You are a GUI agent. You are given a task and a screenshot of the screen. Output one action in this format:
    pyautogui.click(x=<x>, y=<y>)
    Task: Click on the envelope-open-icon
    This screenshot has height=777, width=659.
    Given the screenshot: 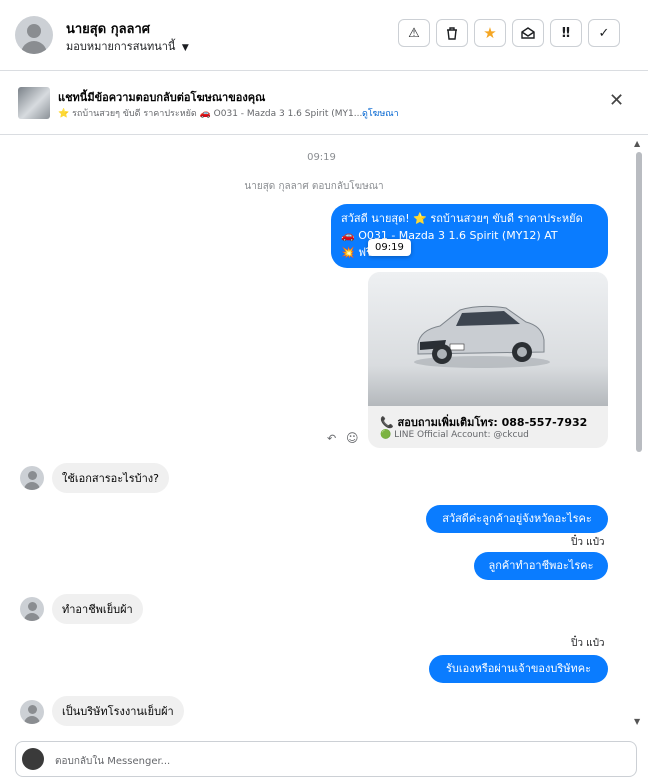 What is the action you would take?
    pyautogui.click(x=528, y=33)
    